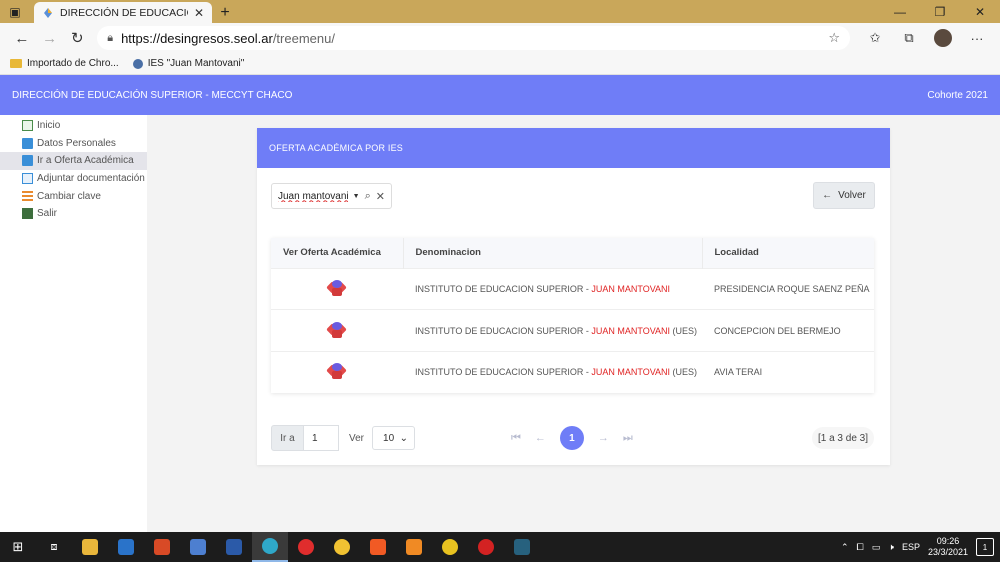  I want to click on system-tray: ⌃ ⧠ ▭ 🕨︎ ESP 09:26 23/3/2021 1, so click(920, 547).